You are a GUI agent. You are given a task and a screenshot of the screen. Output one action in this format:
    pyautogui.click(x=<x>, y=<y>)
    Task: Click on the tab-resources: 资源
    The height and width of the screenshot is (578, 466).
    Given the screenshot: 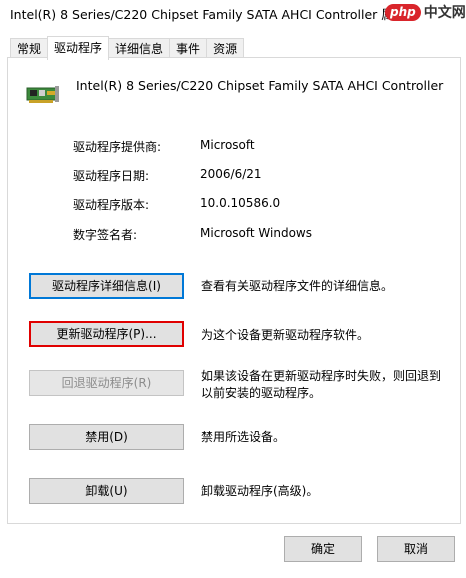 What is the action you would take?
    pyautogui.click(x=225, y=48)
    